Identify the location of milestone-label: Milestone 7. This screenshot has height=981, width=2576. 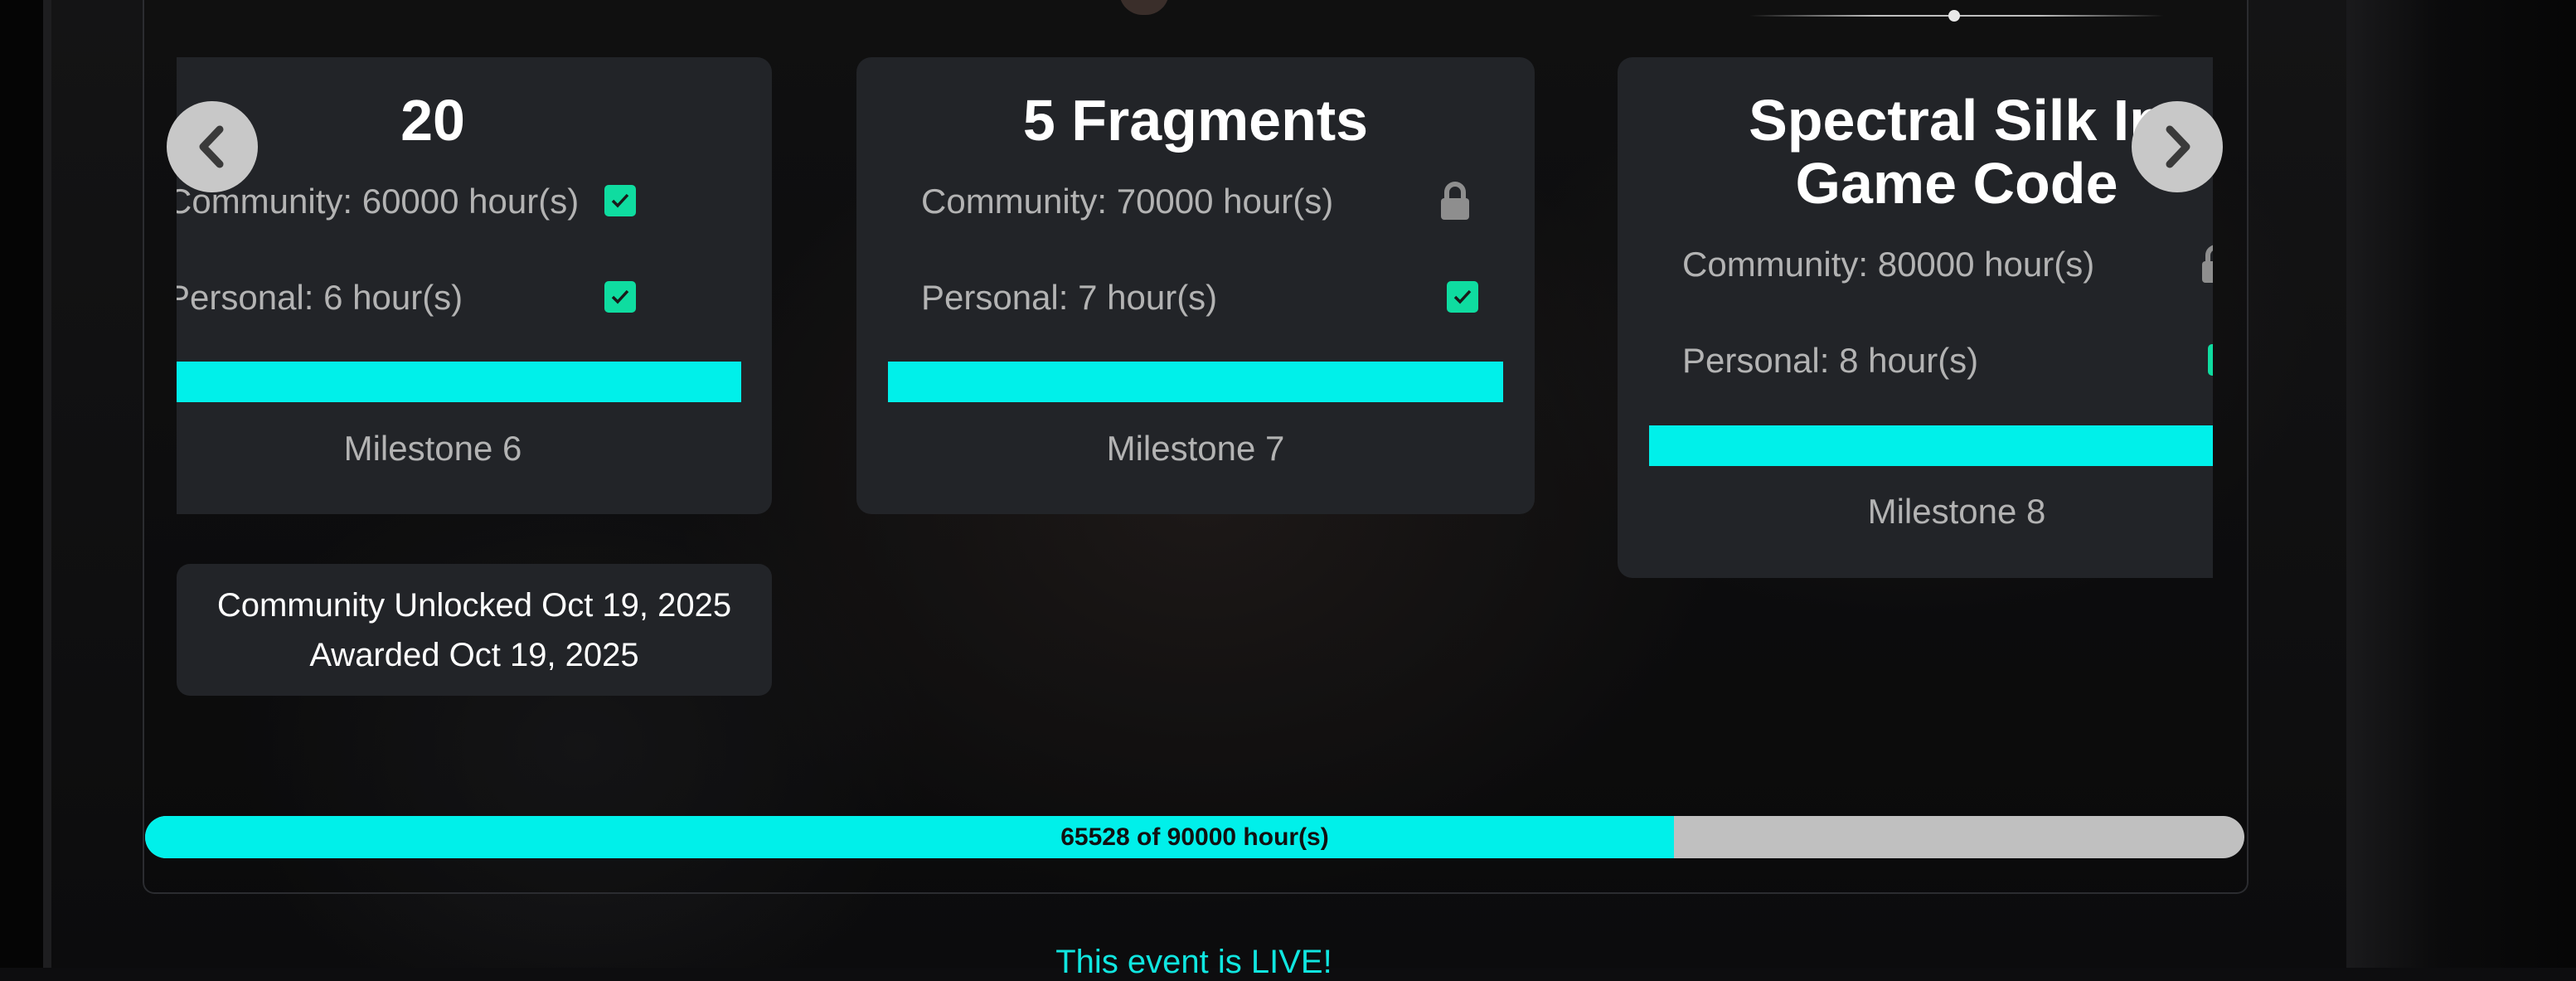
(1195, 448).